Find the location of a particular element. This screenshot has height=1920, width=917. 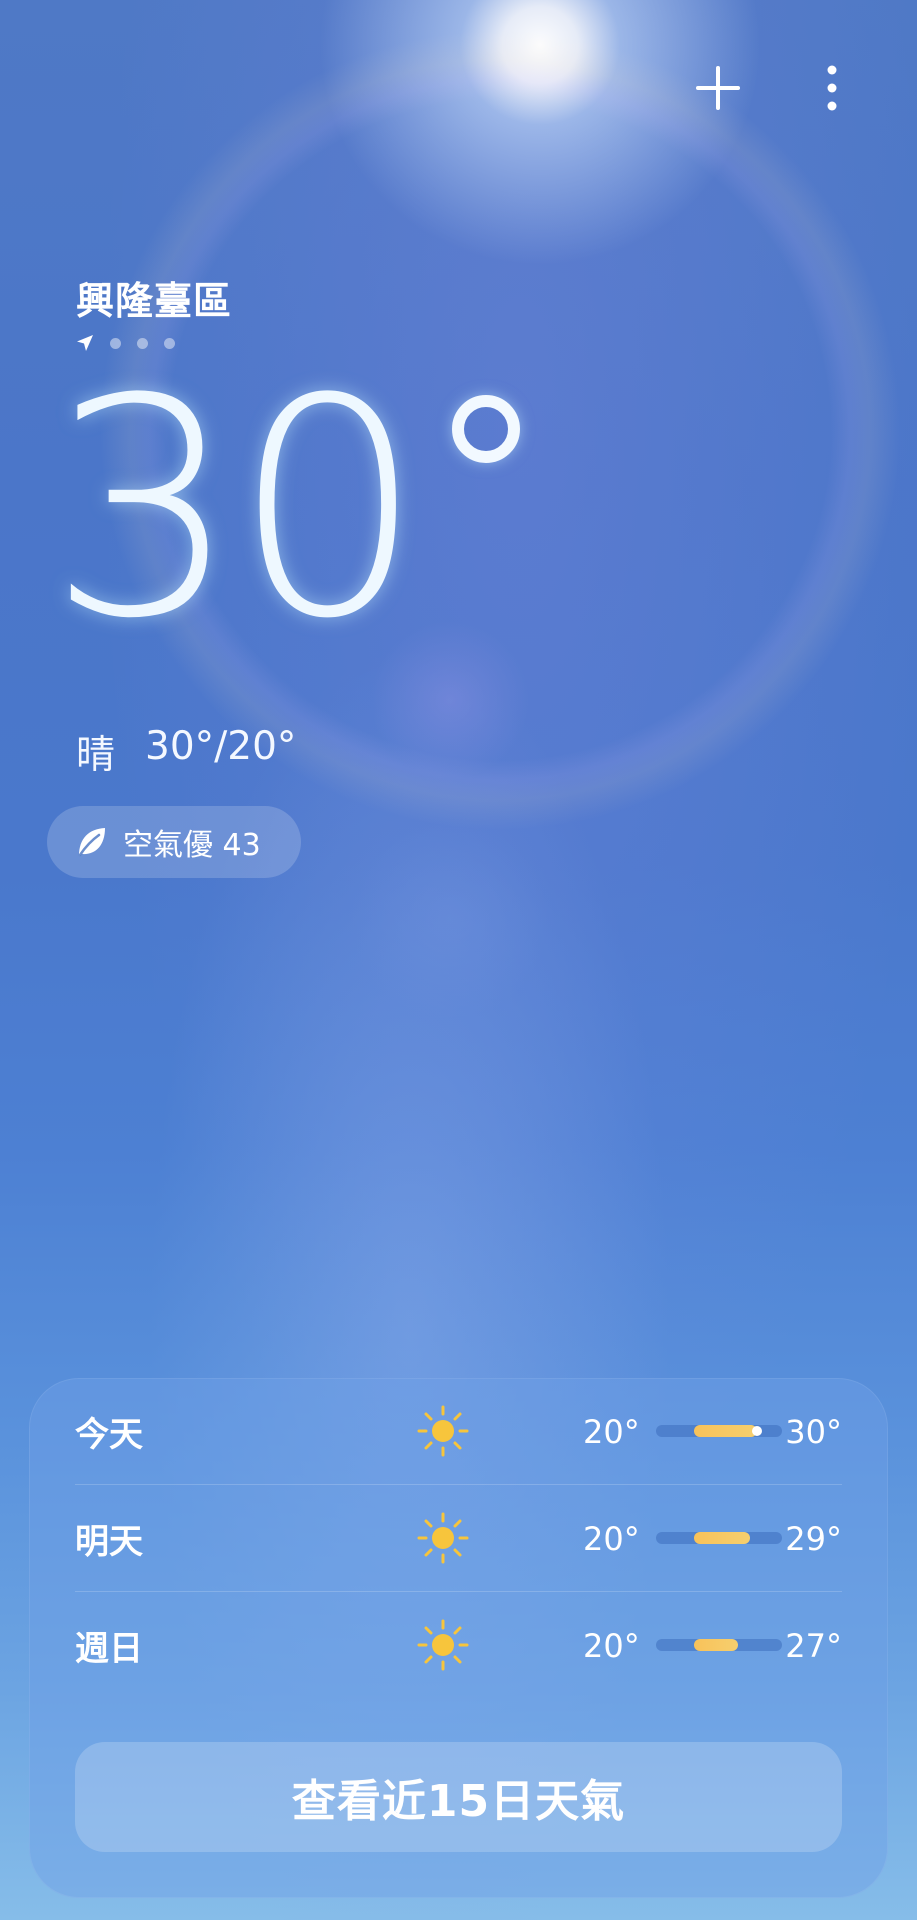

degree-symbol is located at coordinates (486, 429).